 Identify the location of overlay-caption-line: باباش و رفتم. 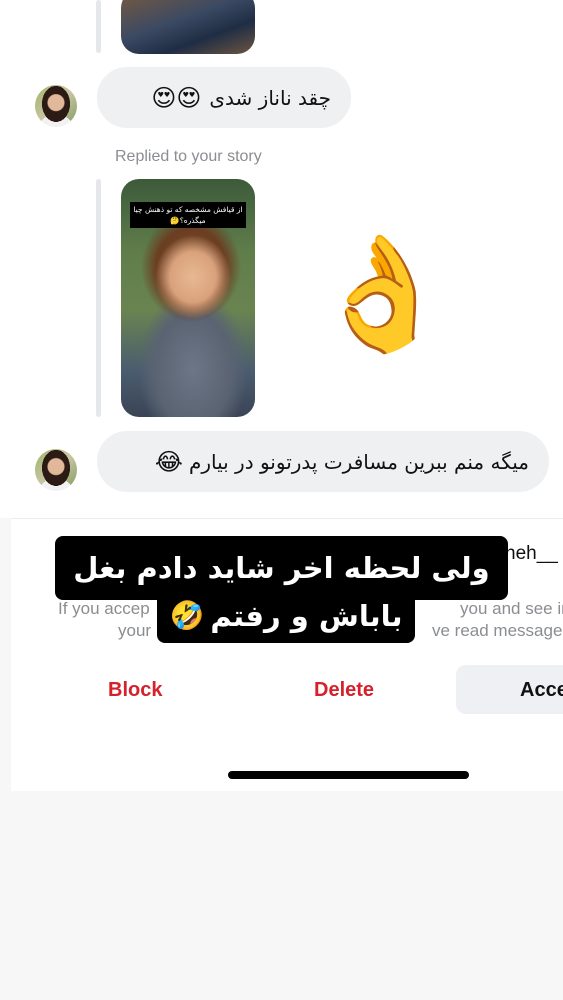
(306, 615).